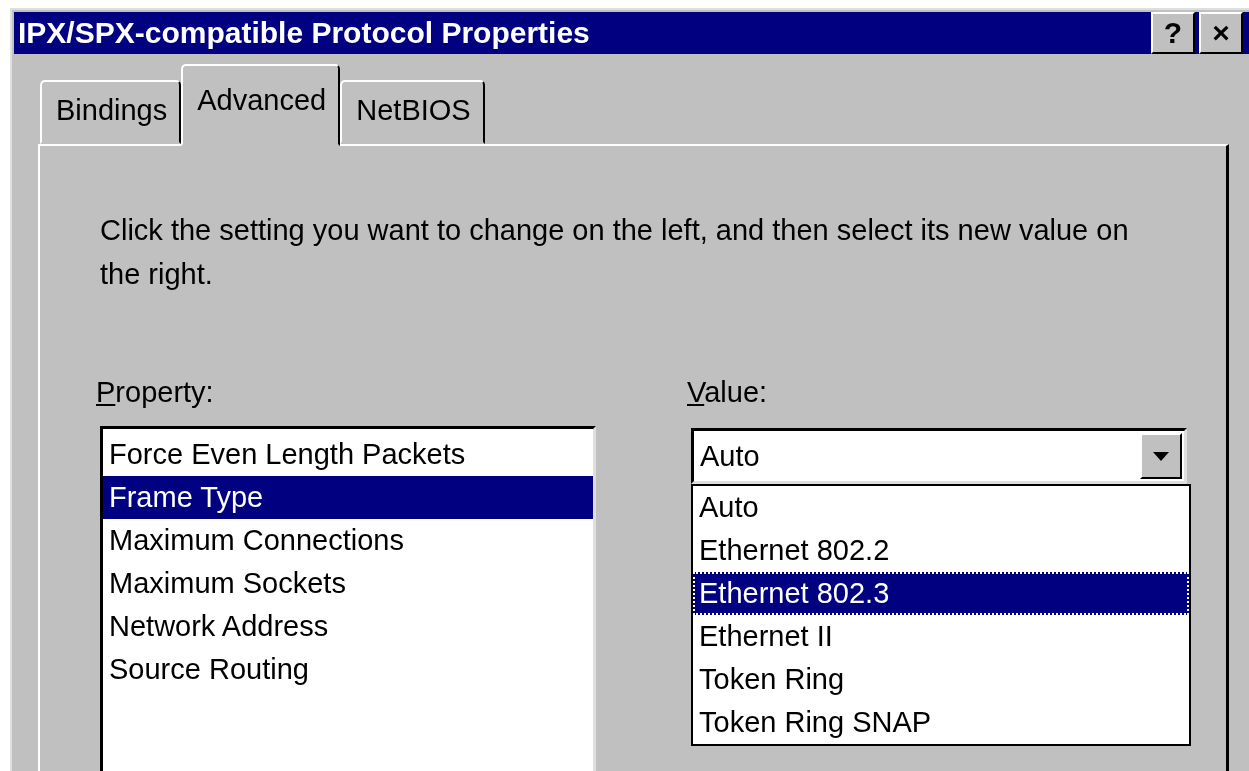 The image size is (1249, 771). I want to click on window-title: IPX/SPX-compatible Protocol Properties, so click(304, 33).